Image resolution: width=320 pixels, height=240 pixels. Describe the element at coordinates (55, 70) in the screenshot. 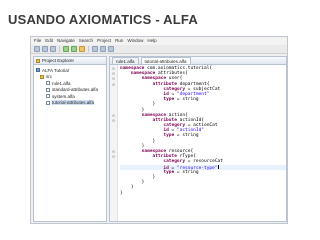

I see `tree-item-label: ALFA Tutorial` at that location.